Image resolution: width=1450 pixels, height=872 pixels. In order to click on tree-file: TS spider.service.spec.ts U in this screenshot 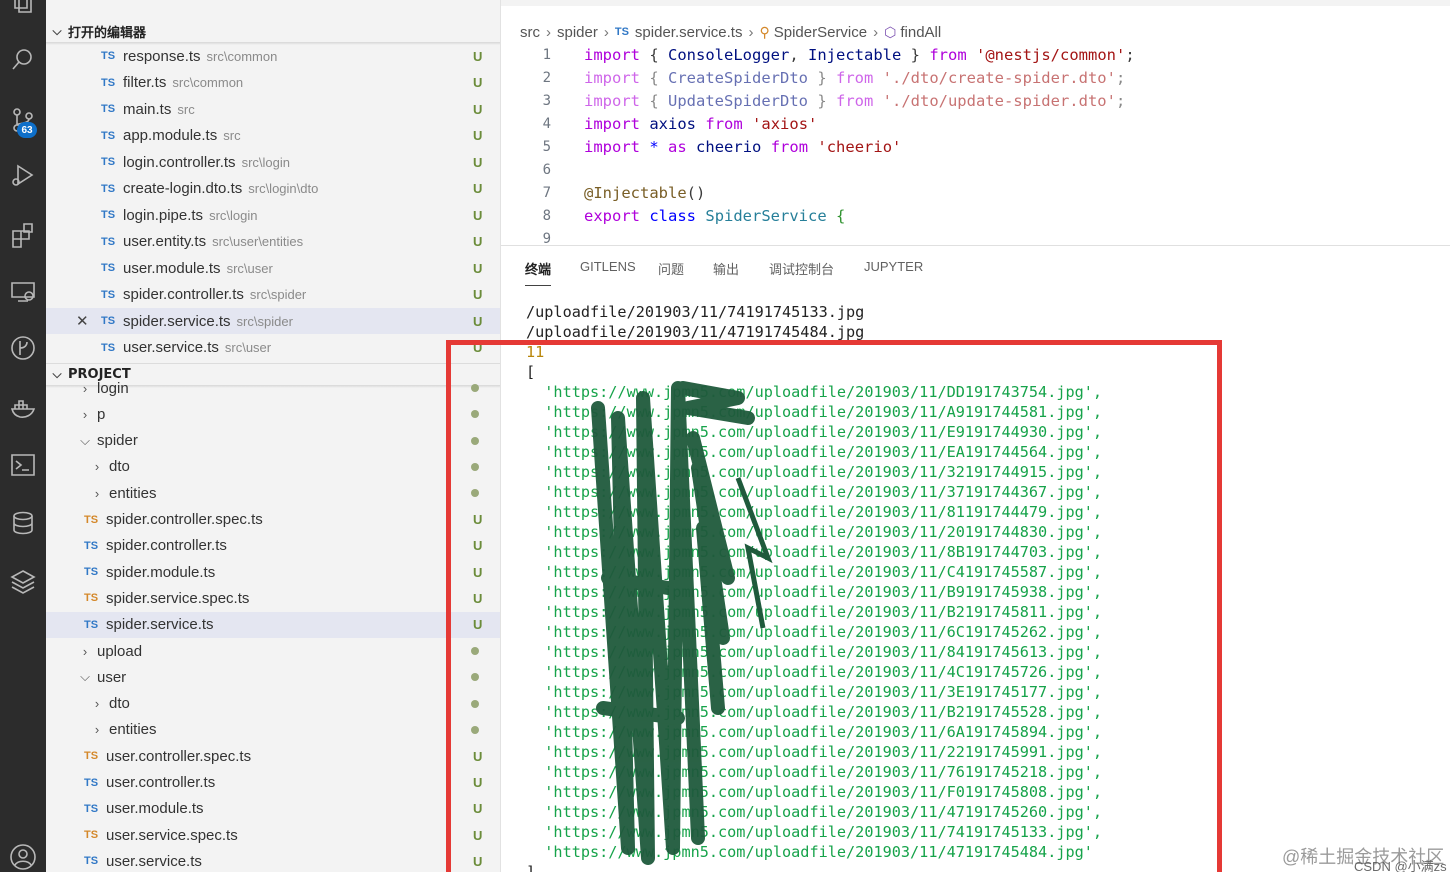, I will do `click(273, 598)`.